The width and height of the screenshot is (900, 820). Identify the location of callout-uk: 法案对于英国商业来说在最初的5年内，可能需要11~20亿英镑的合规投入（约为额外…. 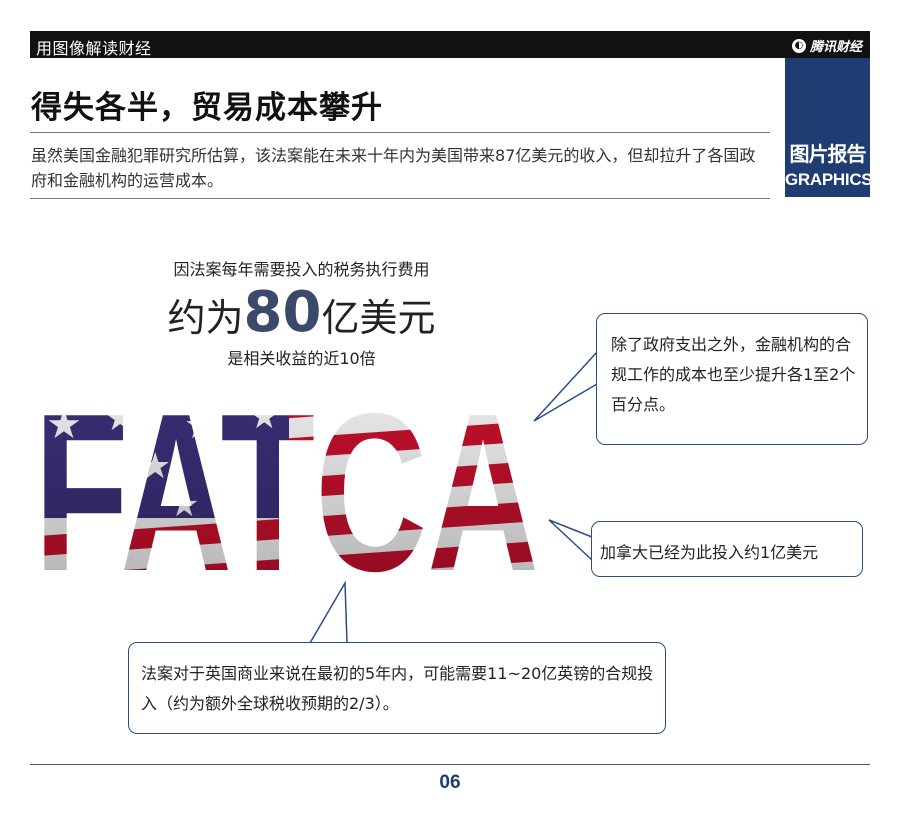
(397, 688).